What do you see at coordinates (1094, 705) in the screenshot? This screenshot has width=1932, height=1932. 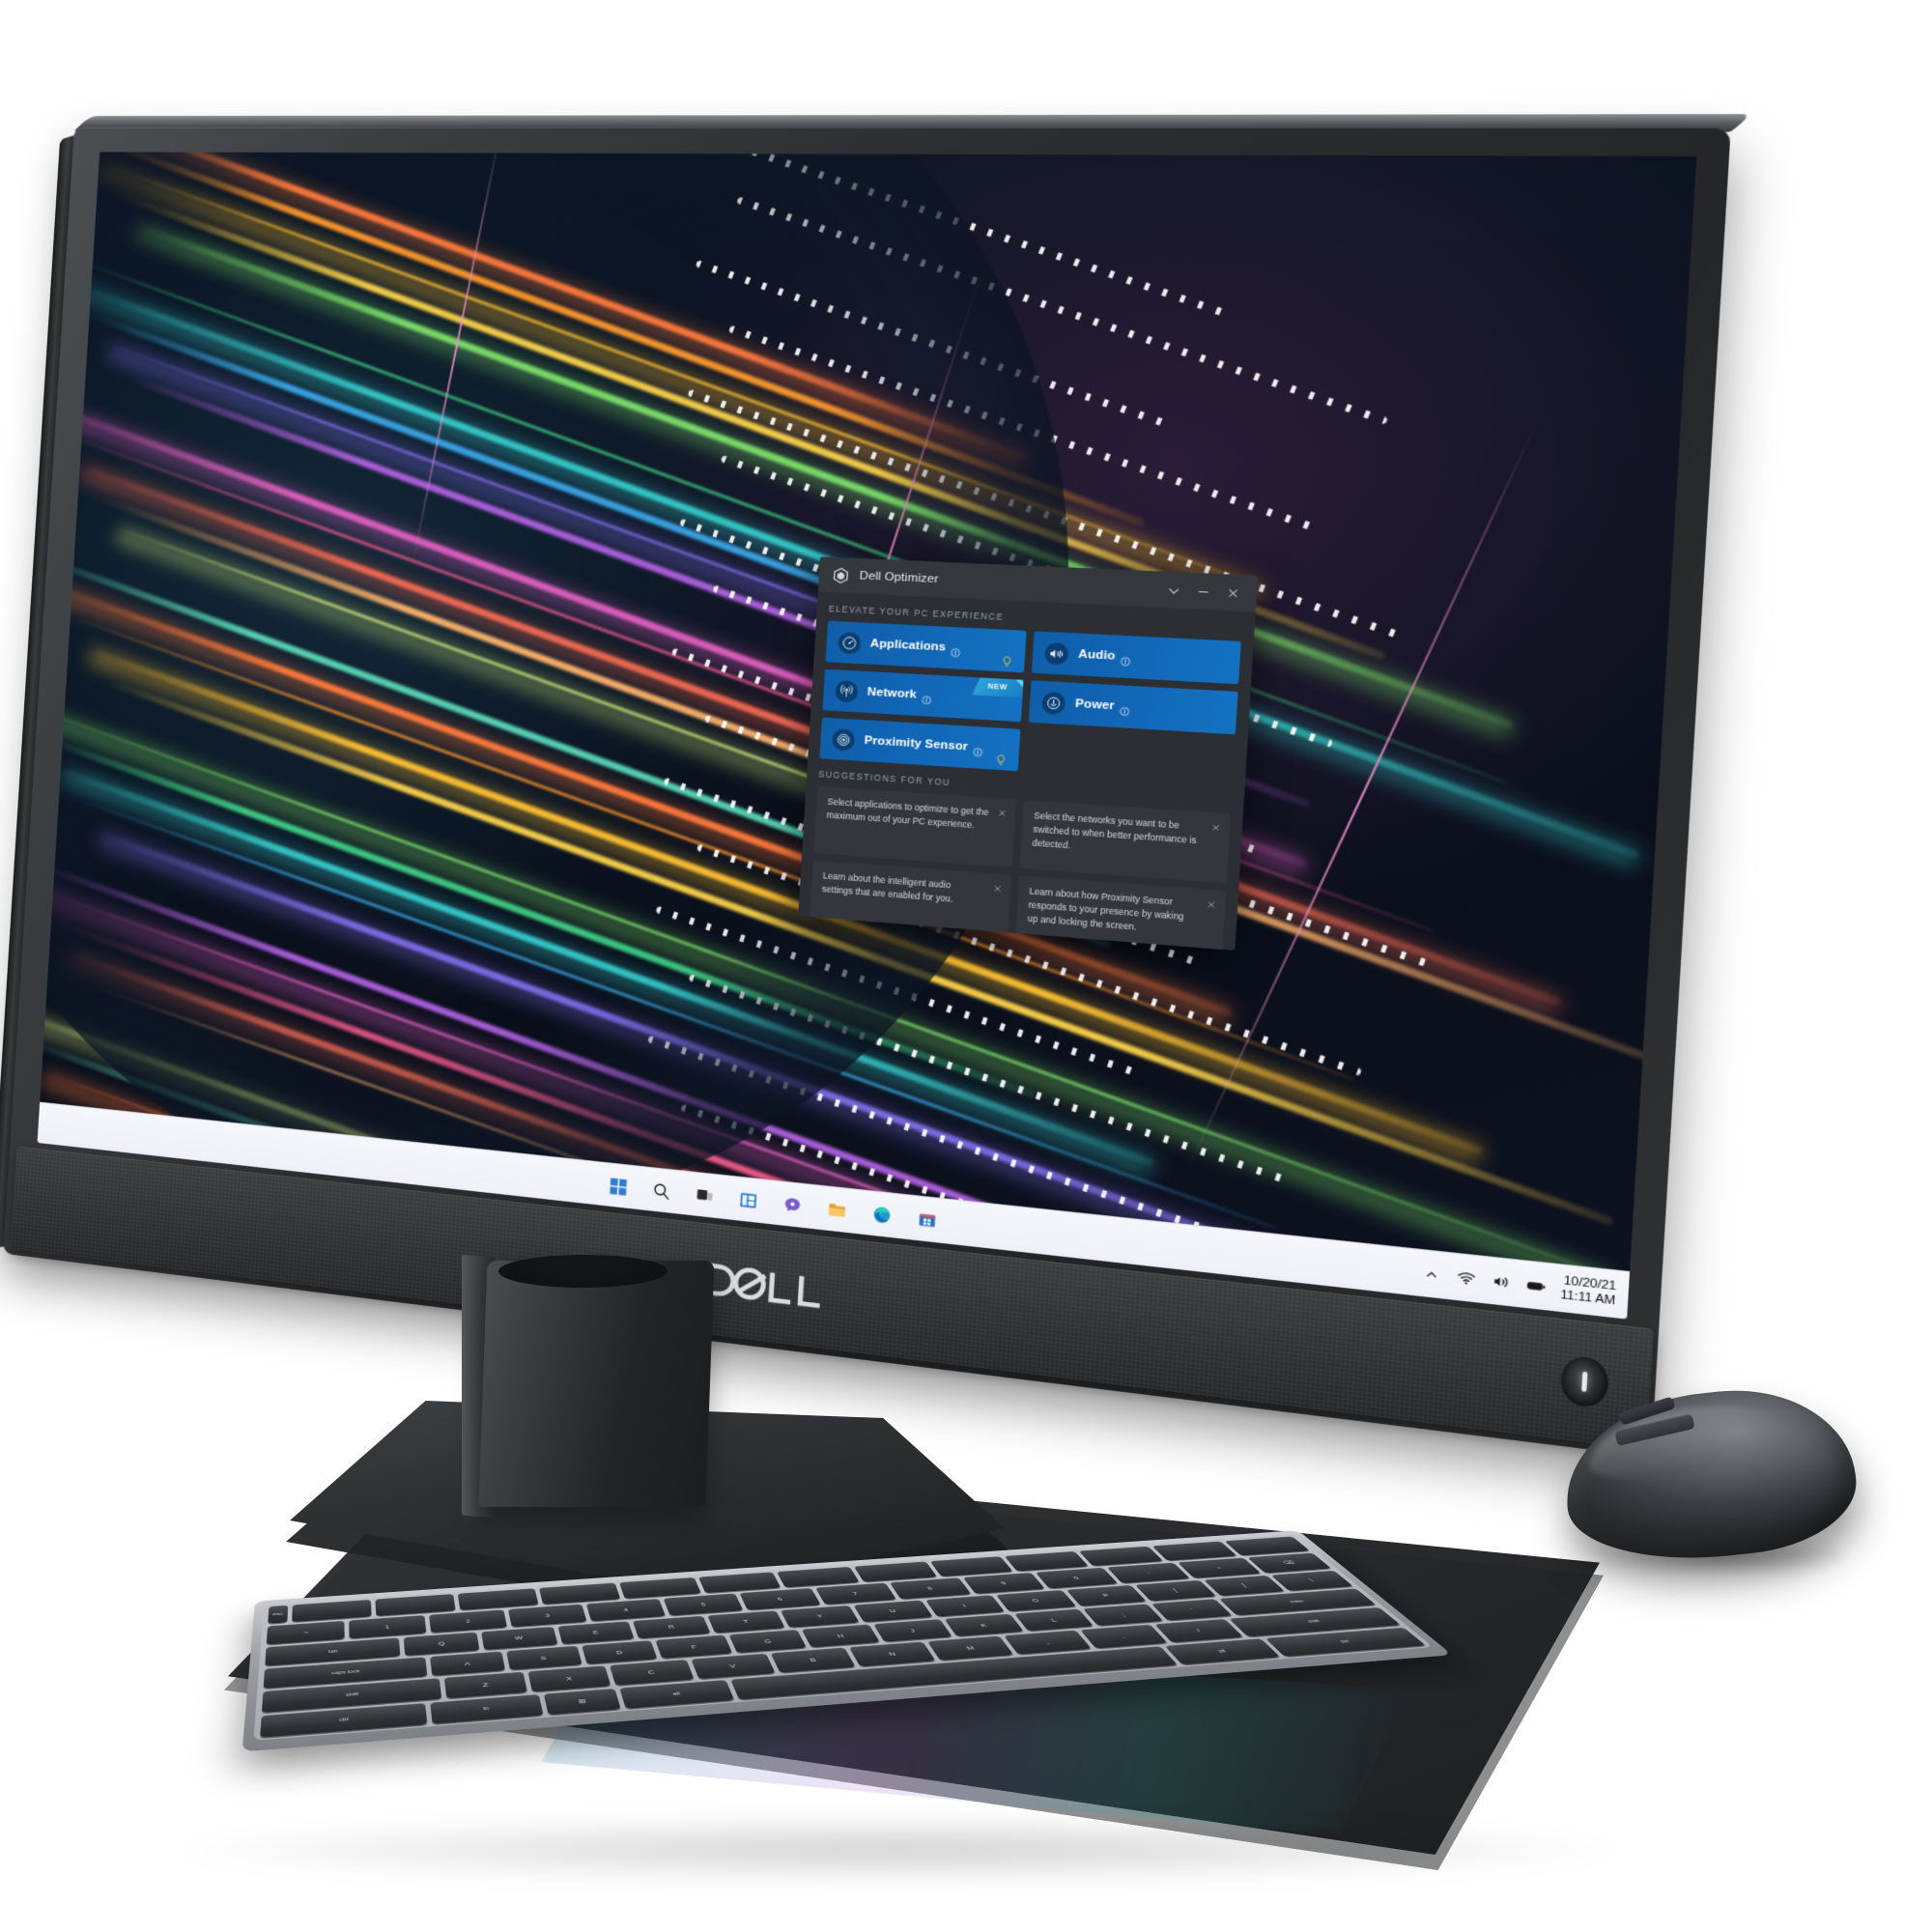 I see `tile-label: Power` at bounding box center [1094, 705].